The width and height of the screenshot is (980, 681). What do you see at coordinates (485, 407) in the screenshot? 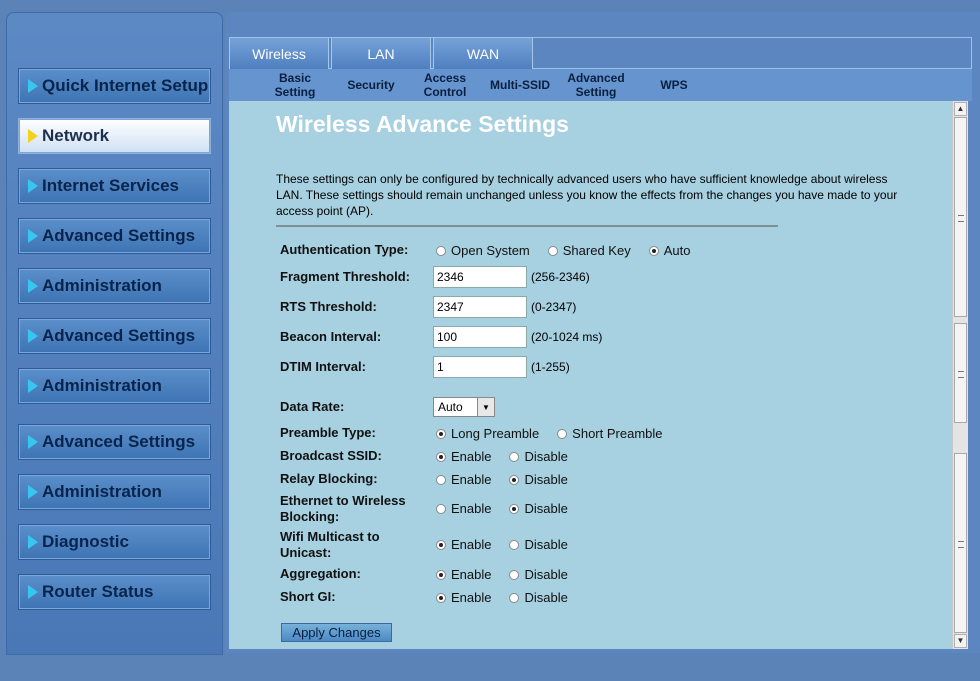
I see `chevron-down-icon: ▼` at bounding box center [485, 407].